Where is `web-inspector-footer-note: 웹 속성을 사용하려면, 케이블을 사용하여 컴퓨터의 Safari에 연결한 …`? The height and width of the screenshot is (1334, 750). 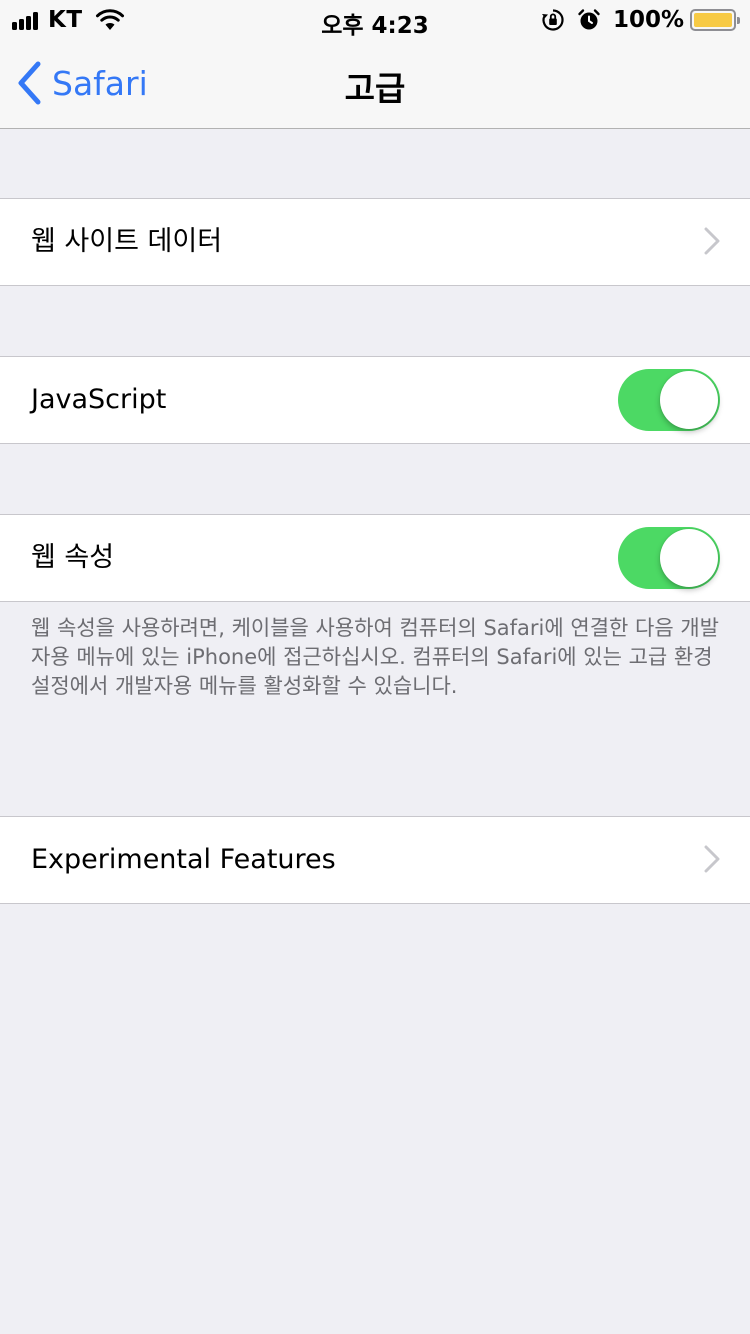 web-inspector-footer-note: 웹 속성을 사용하려면, 케이블을 사용하여 컴퓨터의 Safari에 연결한 … is located at coordinates (375, 657).